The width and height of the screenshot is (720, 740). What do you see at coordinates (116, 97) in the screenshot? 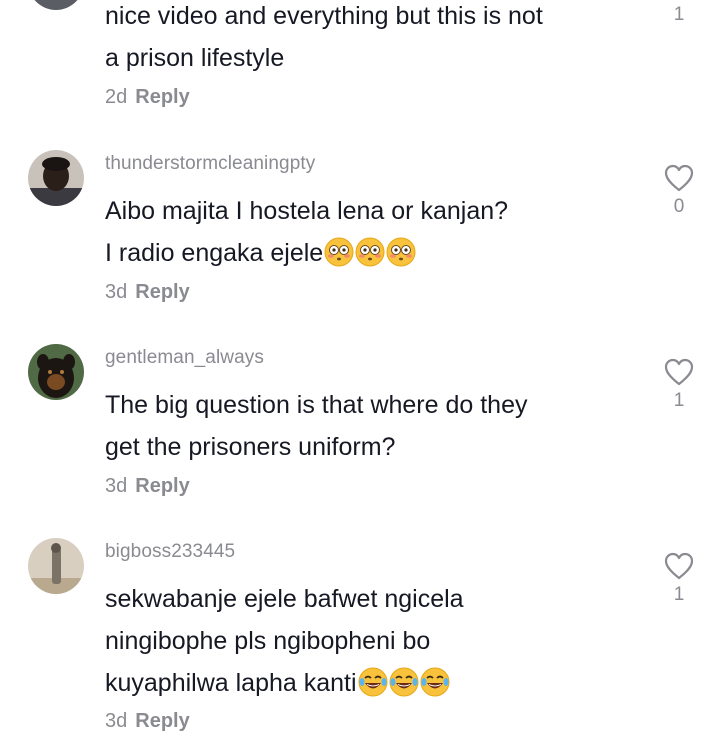
I see `comment-time: 2d` at bounding box center [116, 97].